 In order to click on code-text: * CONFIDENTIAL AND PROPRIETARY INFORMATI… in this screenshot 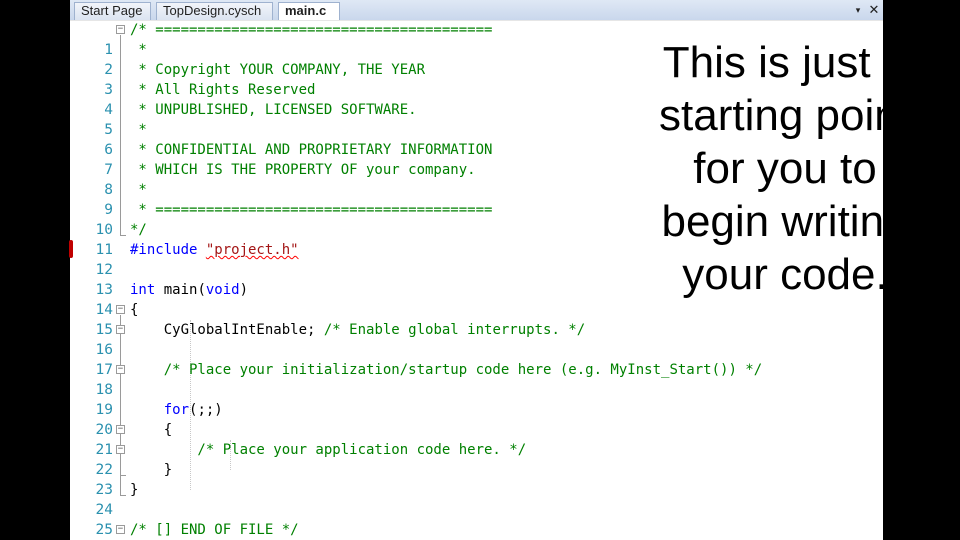, I will do `click(311, 150)`.